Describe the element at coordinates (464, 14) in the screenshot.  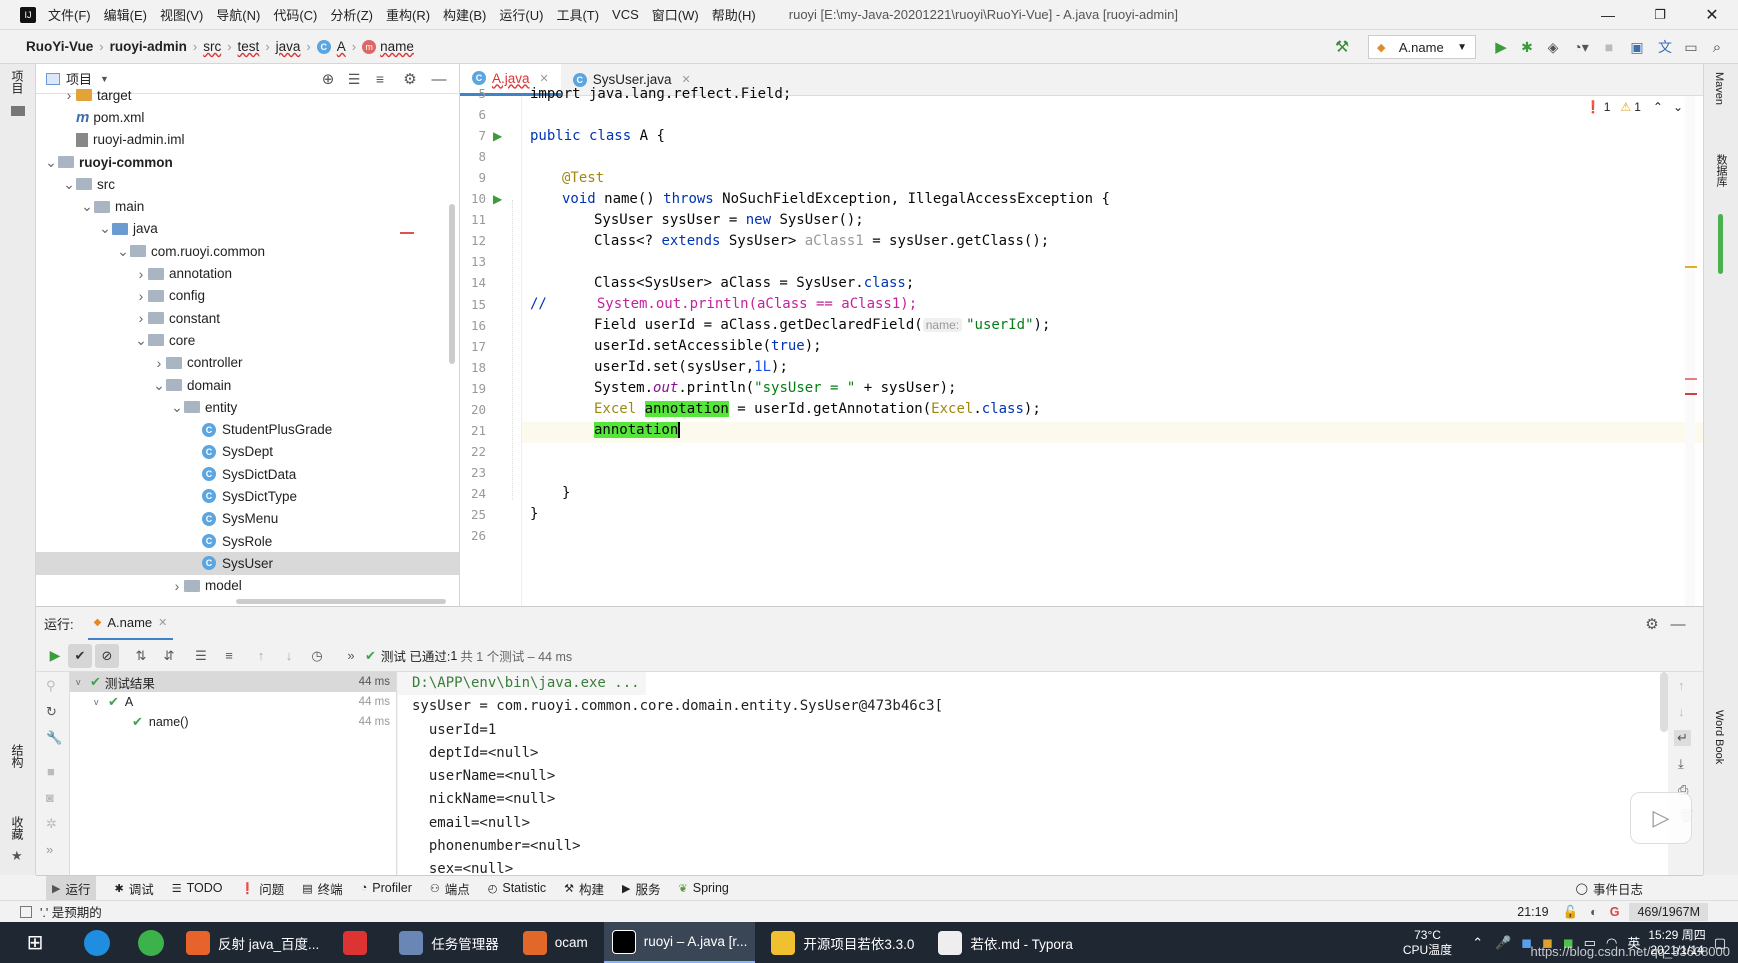
I see `menu-item: 构建(B)` at that location.